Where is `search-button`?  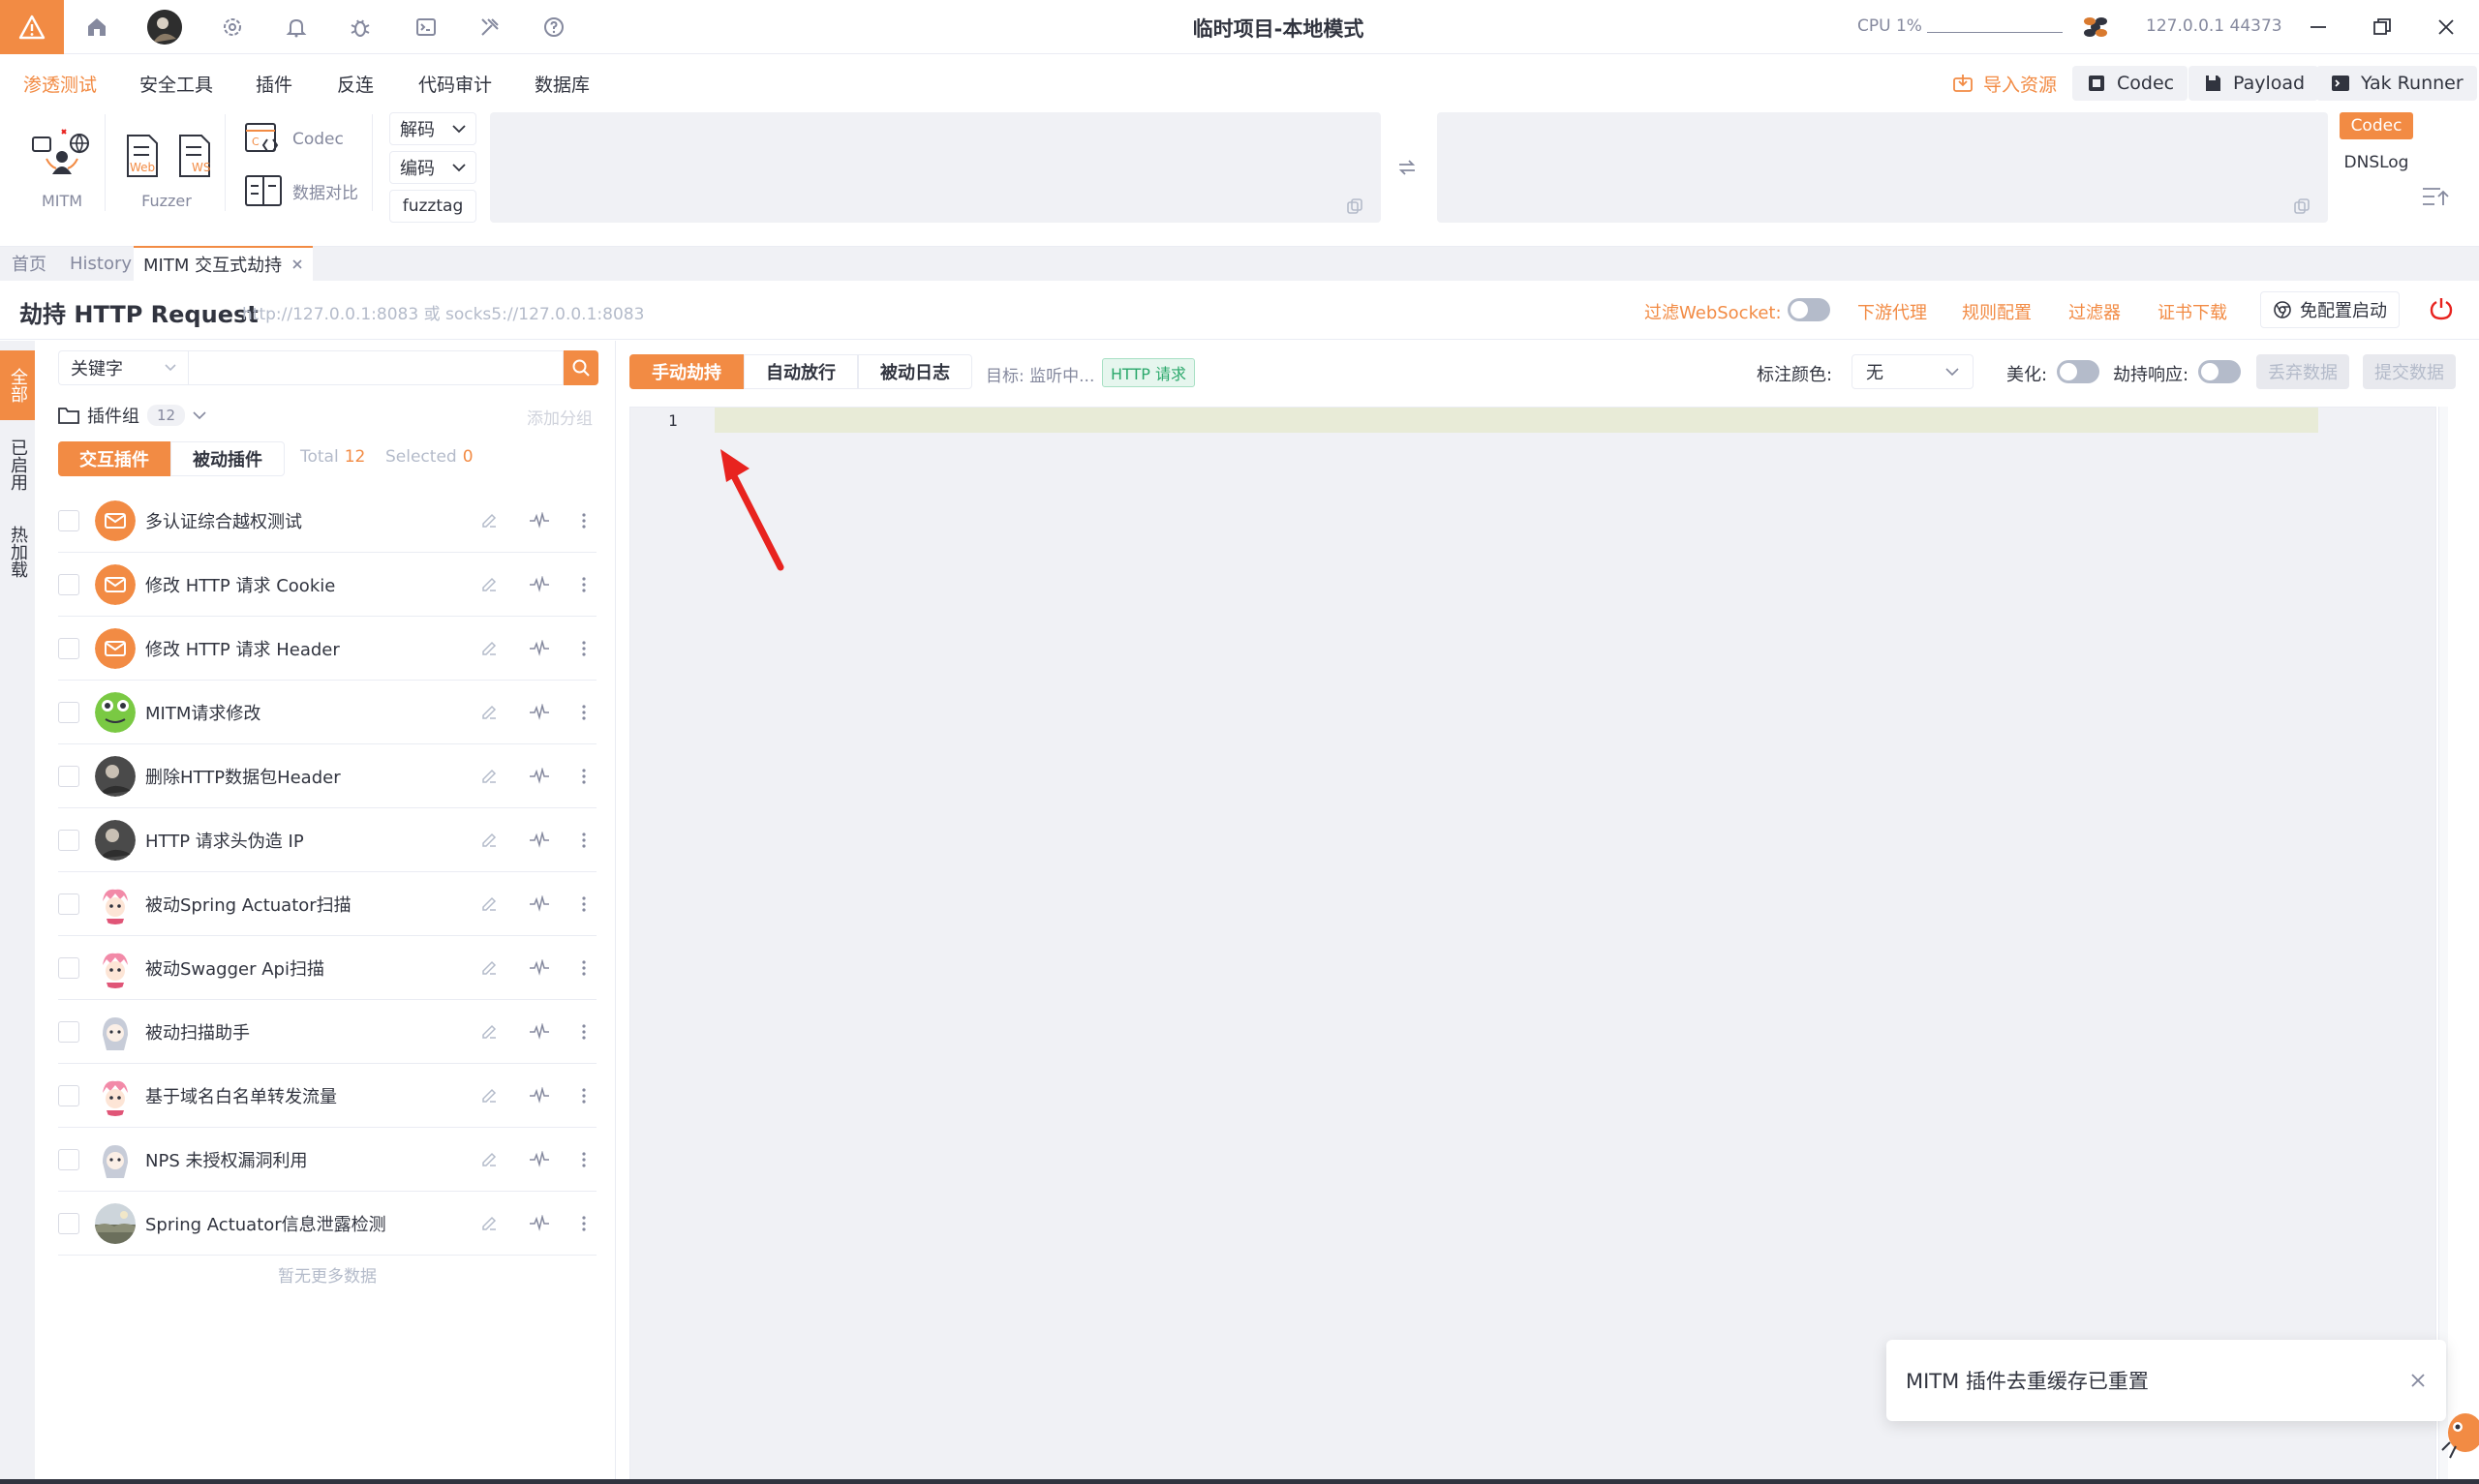 search-button is located at coordinates (581, 367).